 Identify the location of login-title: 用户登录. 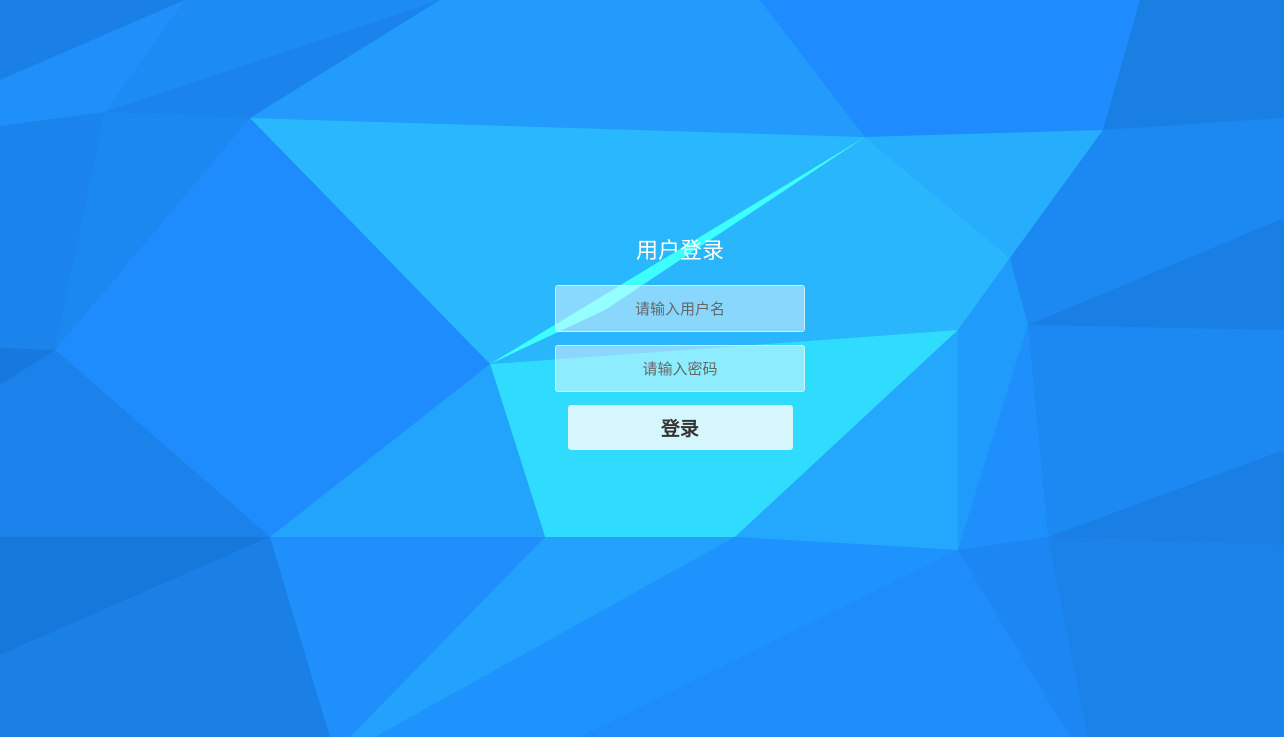
(679, 251).